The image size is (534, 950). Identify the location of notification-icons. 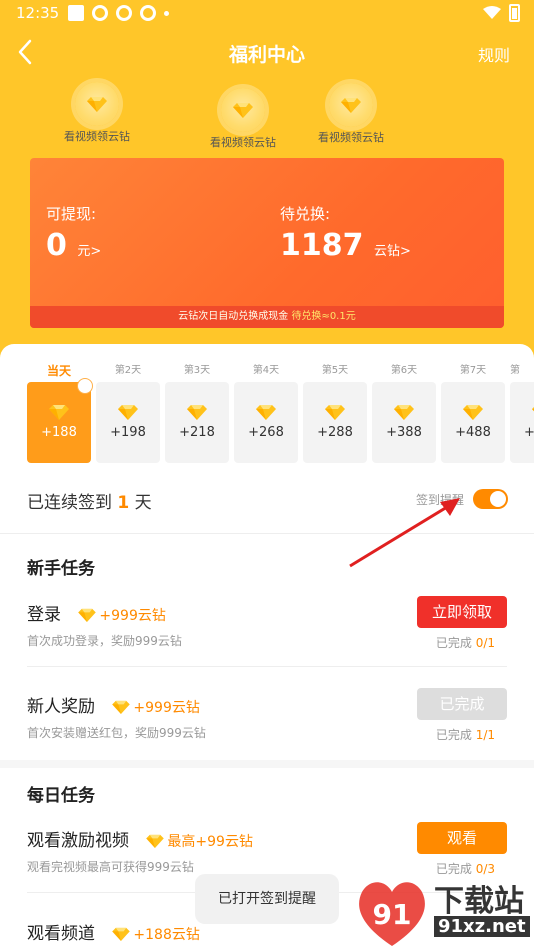
(118, 13).